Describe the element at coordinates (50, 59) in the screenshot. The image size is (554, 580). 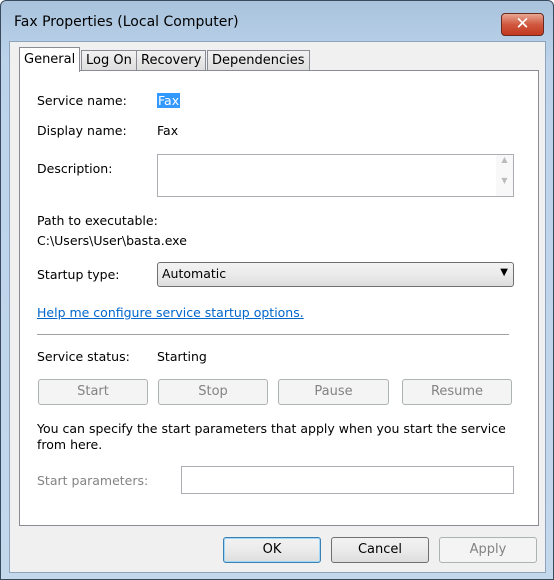
I see `tab-general: General` at that location.